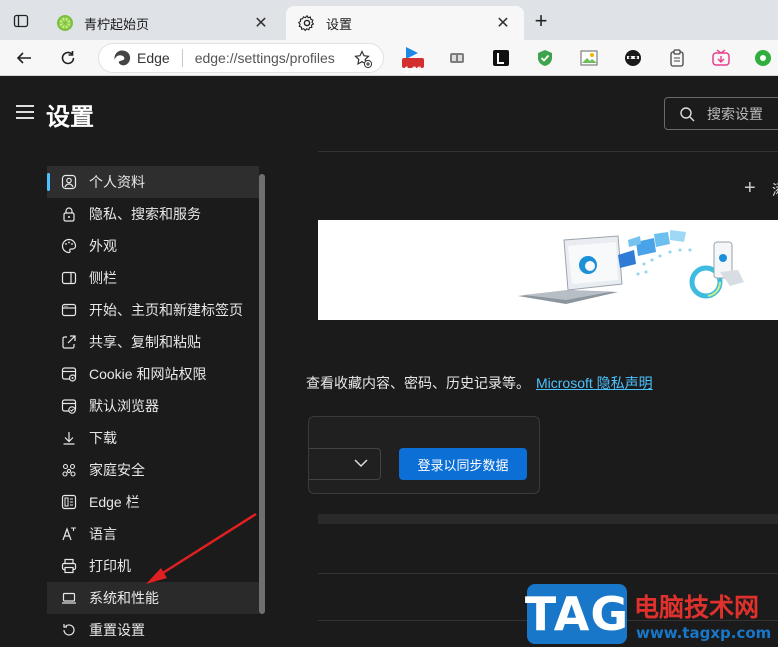 Image resolution: width=778 pixels, height=647 pixels. What do you see at coordinates (413, 61) in the screenshot?
I see `zoom-extension-icon: 1.00` at bounding box center [413, 61].